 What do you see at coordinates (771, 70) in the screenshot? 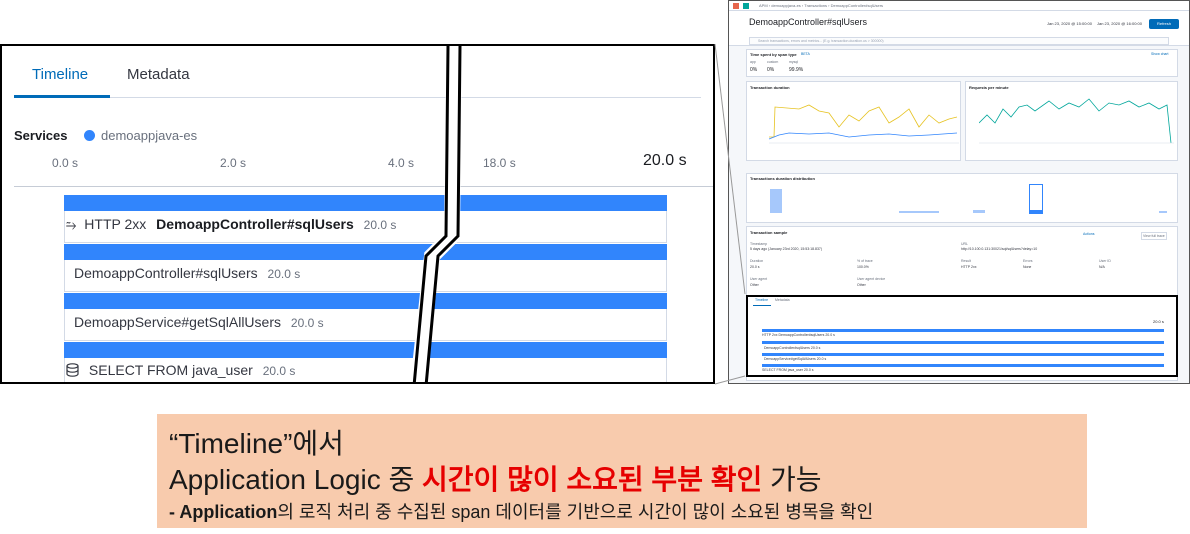
I see `value-custom: 0%` at bounding box center [771, 70].